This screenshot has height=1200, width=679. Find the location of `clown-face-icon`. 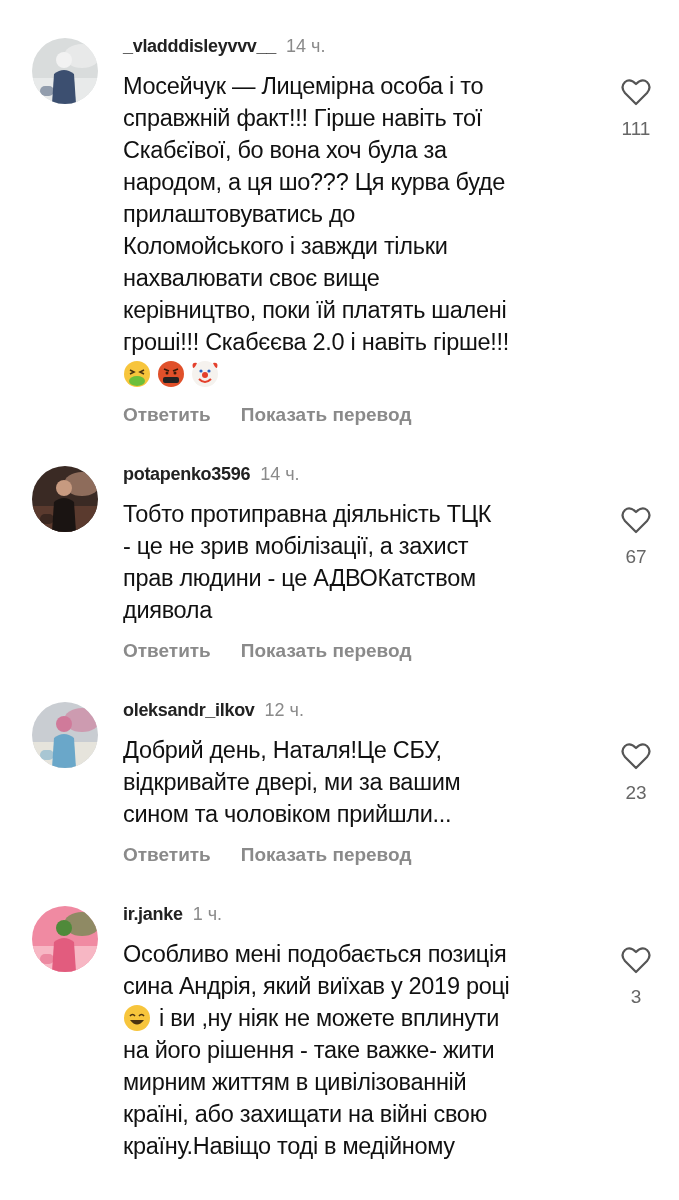

clown-face-icon is located at coordinates (205, 374).